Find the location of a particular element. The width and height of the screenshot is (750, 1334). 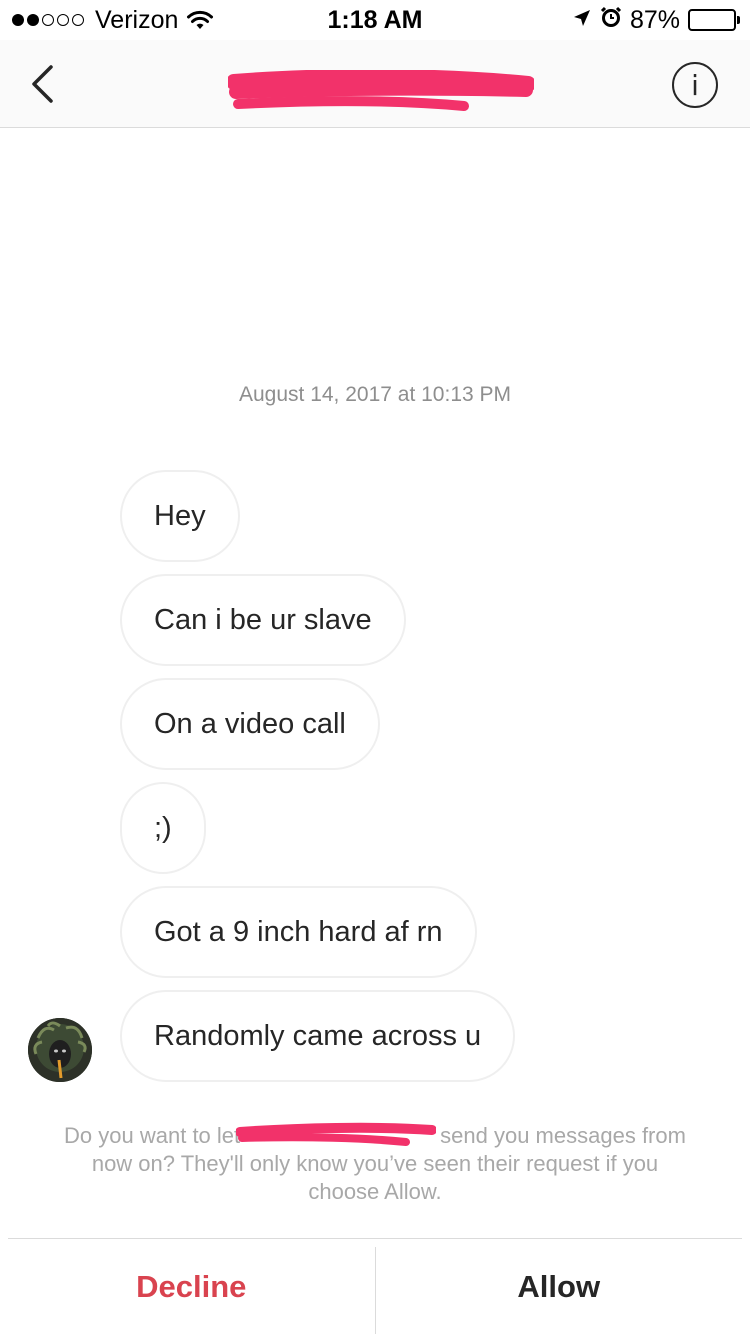

request-line3: choose Allow. is located at coordinates (375, 1191).